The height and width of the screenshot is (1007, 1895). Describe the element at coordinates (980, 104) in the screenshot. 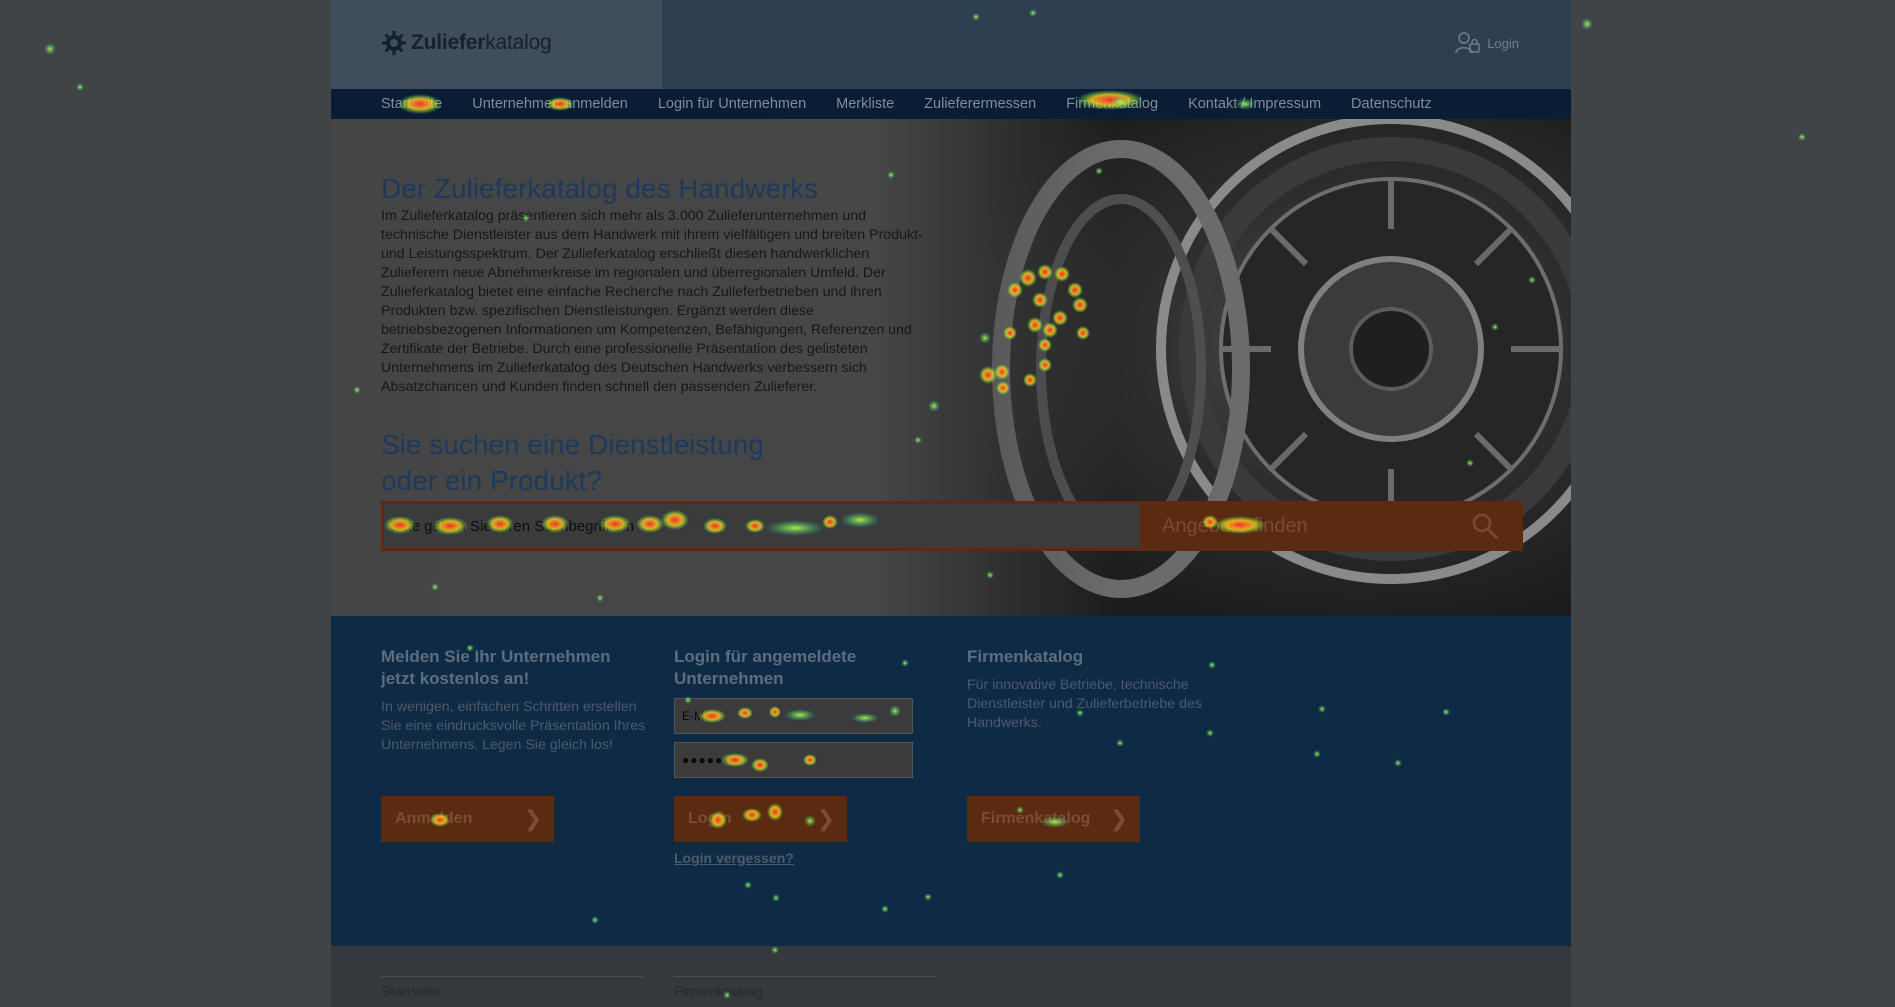

I see `nav-item-zulieferermessen: Zulieferermessen` at that location.